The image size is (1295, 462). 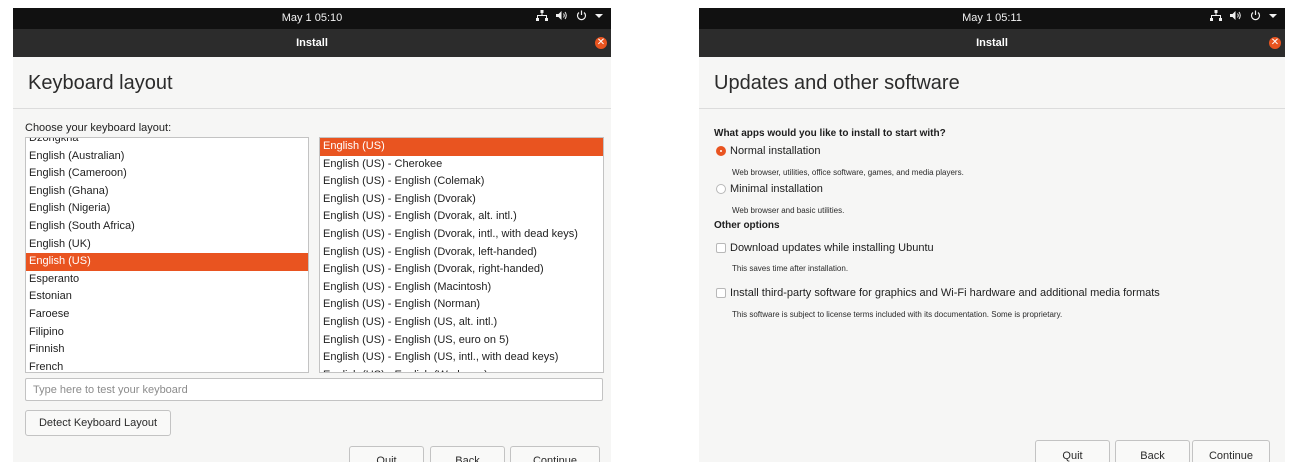 What do you see at coordinates (167, 350) in the screenshot?
I see `list-item: Finnish` at bounding box center [167, 350].